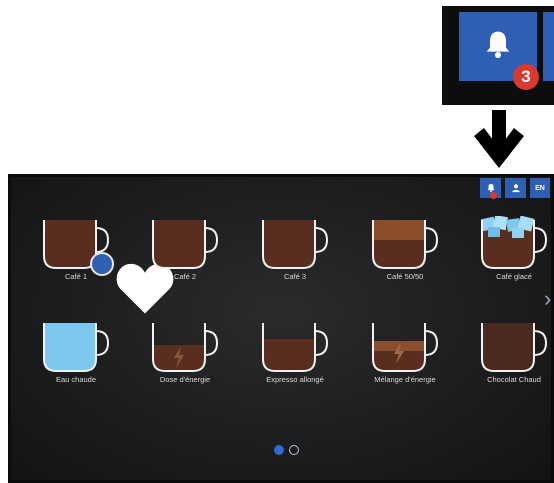 The width and height of the screenshot is (554, 483). What do you see at coordinates (295, 276) in the screenshot?
I see `drink-label: Café 3` at bounding box center [295, 276].